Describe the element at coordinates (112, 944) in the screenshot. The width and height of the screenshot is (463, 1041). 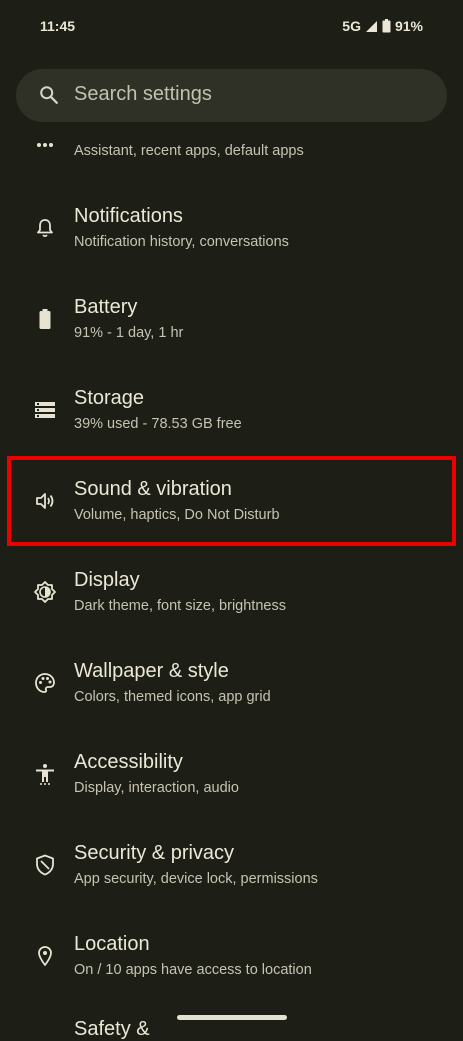
I see `settings-item-title: Location` at that location.